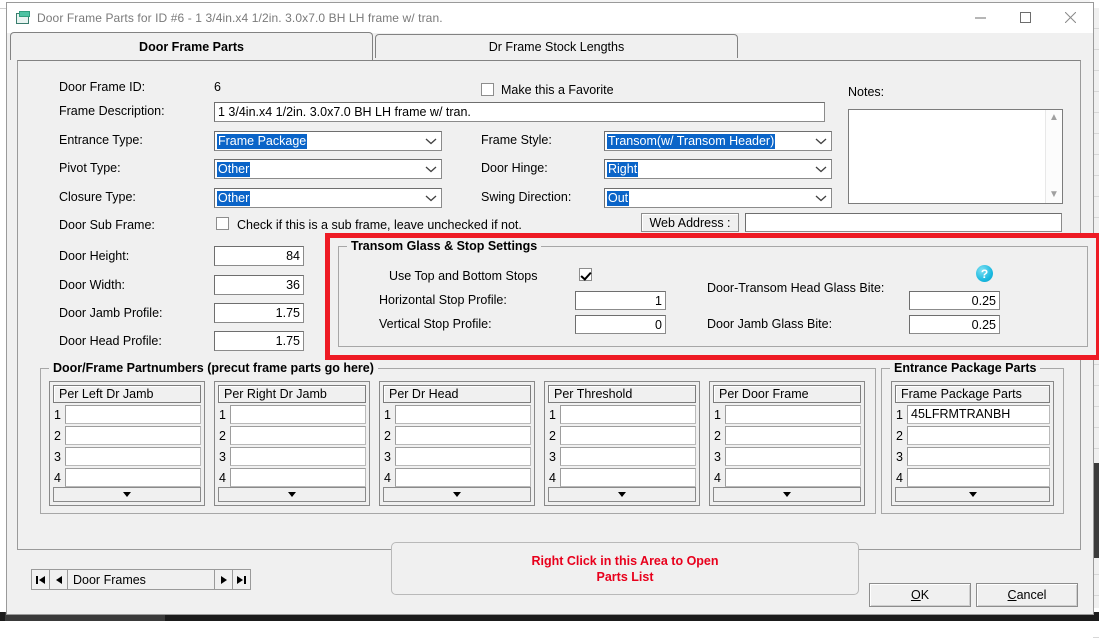  What do you see at coordinates (965, 368) in the screenshot?
I see `entrance-package-group-title: Entrance Package Parts` at bounding box center [965, 368].